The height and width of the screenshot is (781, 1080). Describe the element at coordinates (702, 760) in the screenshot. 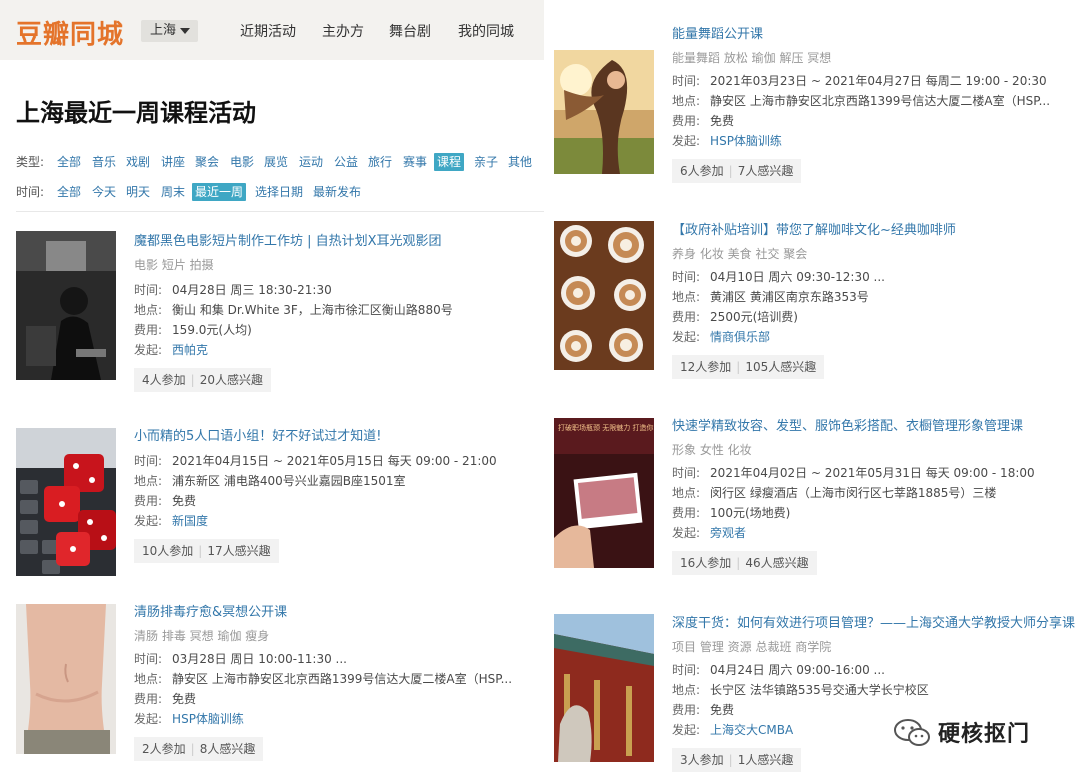

I see `joined-count: 3人参加` at that location.